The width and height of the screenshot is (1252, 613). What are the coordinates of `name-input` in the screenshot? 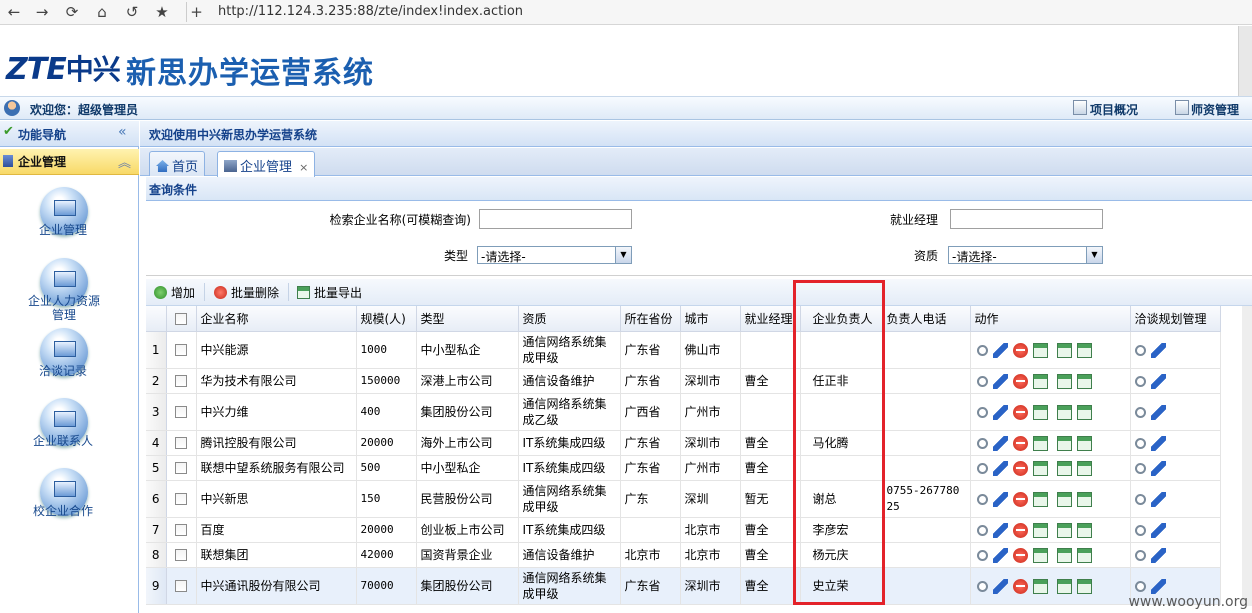 It's located at (555, 219).